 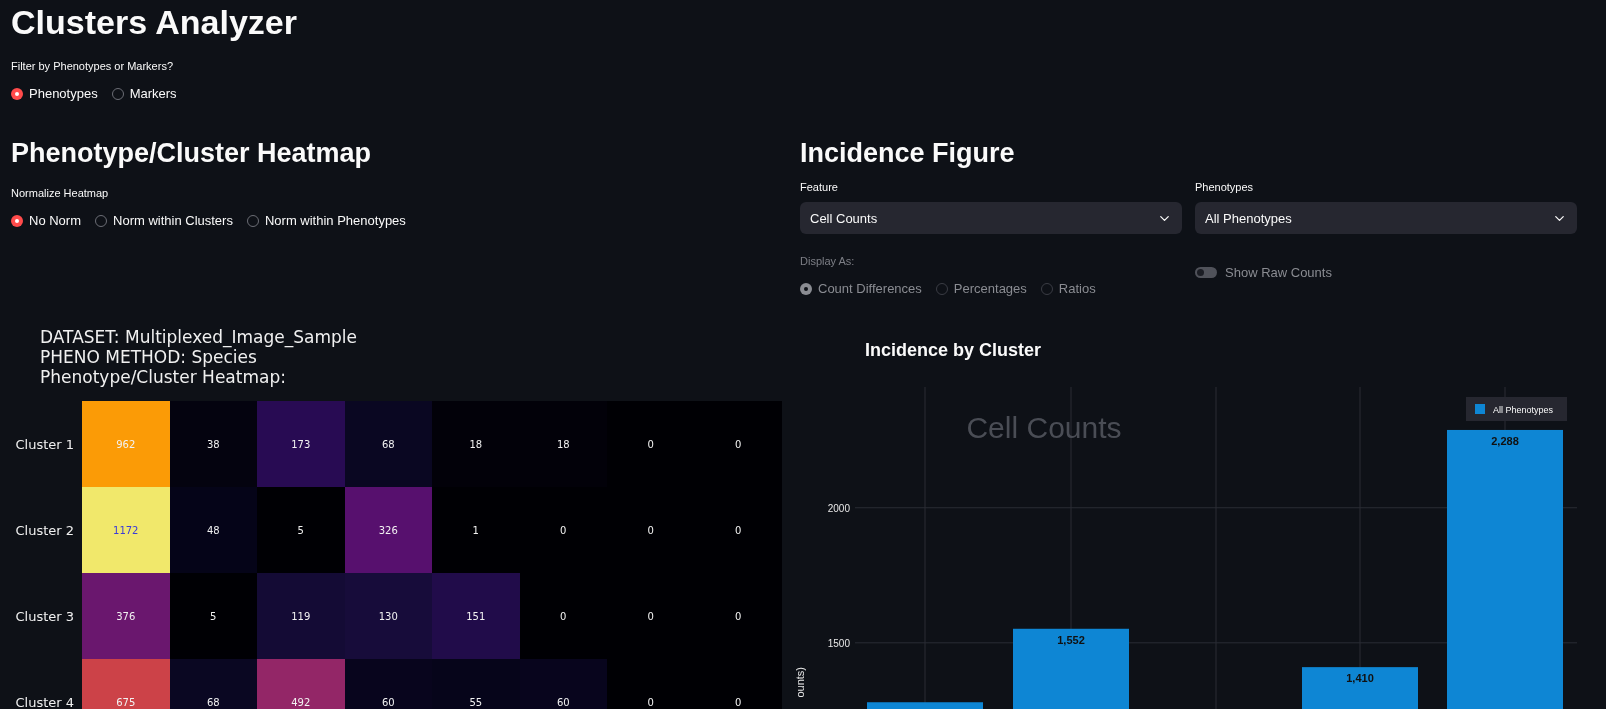 What do you see at coordinates (60, 193) in the screenshot?
I see `normalize-label: Normalize Heatmap` at bounding box center [60, 193].